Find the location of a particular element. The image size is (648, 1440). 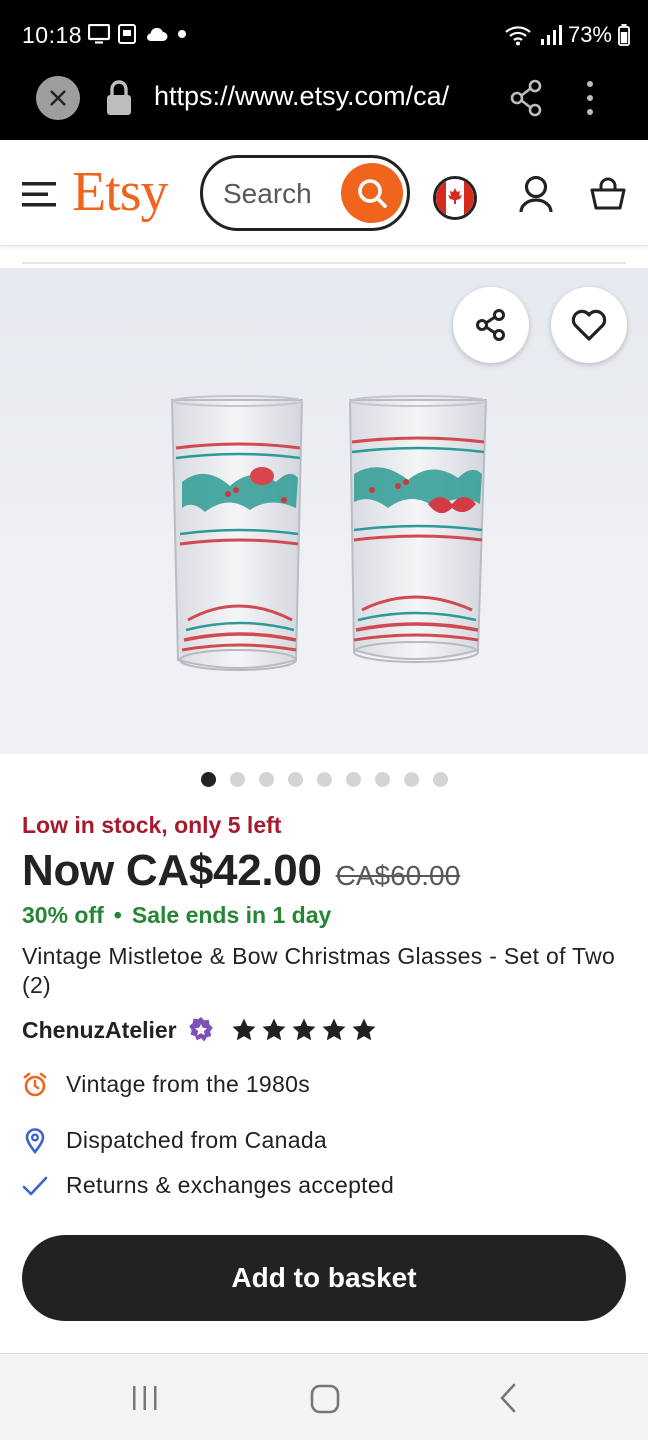

shop-row: ChenuzAtelier is located at coordinates (199, 1030).